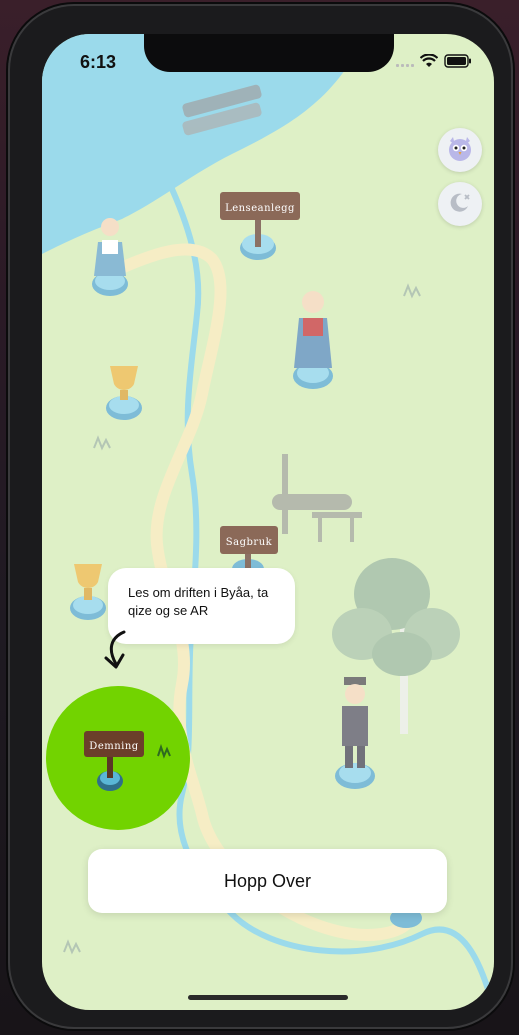 The width and height of the screenshot is (519, 1035). What do you see at coordinates (98, 62) in the screenshot?
I see `status-time: 6:13` at bounding box center [98, 62].